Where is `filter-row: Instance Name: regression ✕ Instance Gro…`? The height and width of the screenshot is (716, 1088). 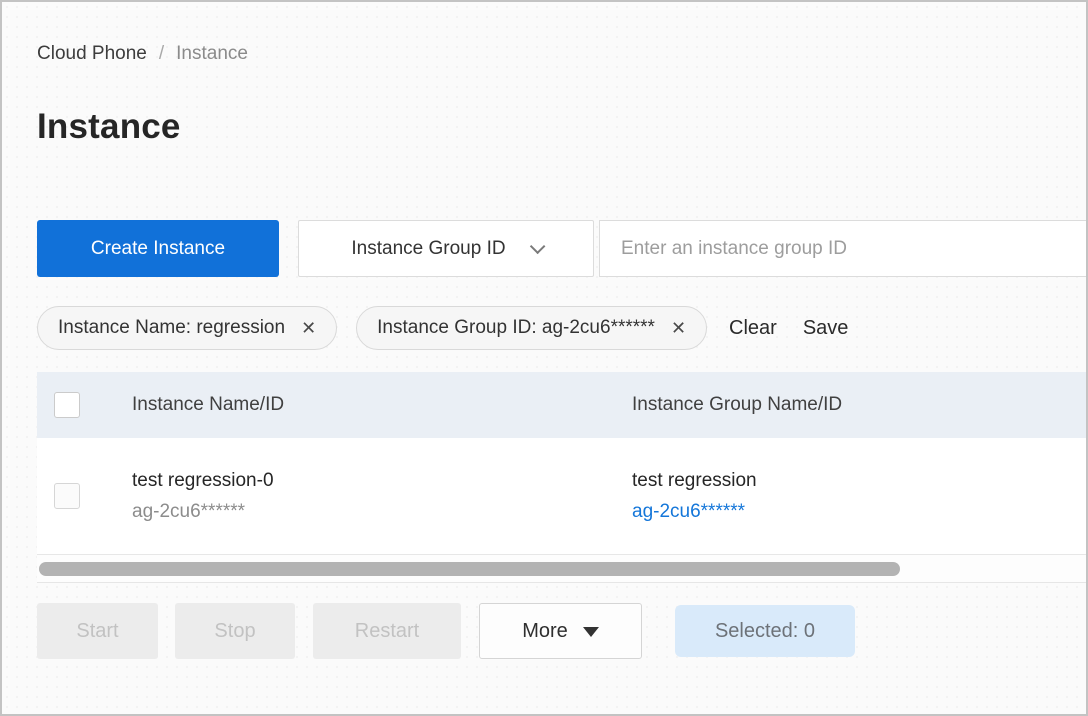
filter-row: Instance Name: regression ✕ Instance Gro… is located at coordinates (561, 328).